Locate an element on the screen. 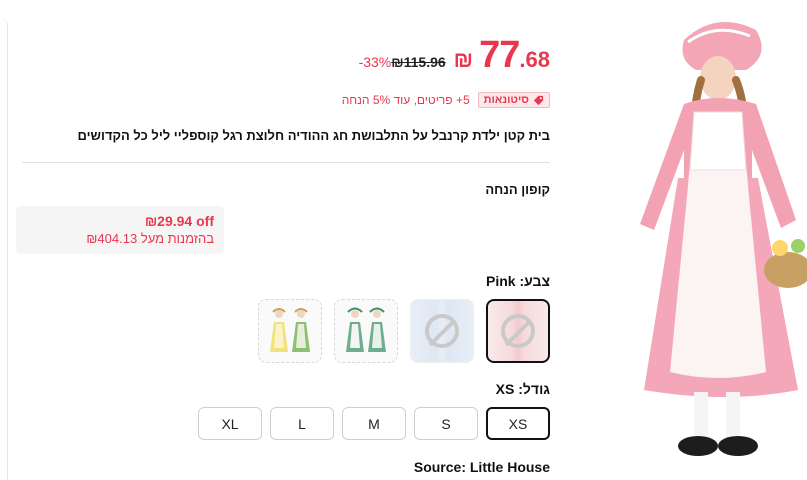 This screenshot has width=807, height=480. wholesale-badge: סיטונאות is located at coordinates (513, 100).